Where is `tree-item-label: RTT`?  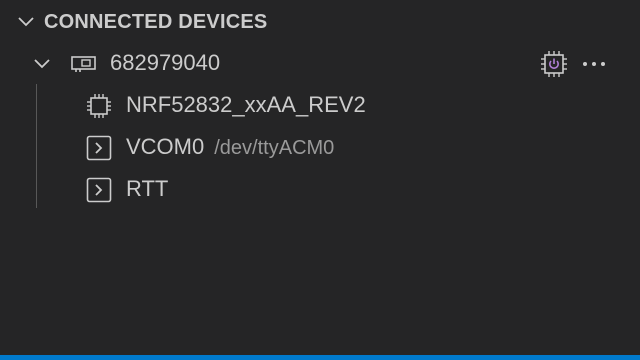
tree-item-label: RTT is located at coordinates (147, 188).